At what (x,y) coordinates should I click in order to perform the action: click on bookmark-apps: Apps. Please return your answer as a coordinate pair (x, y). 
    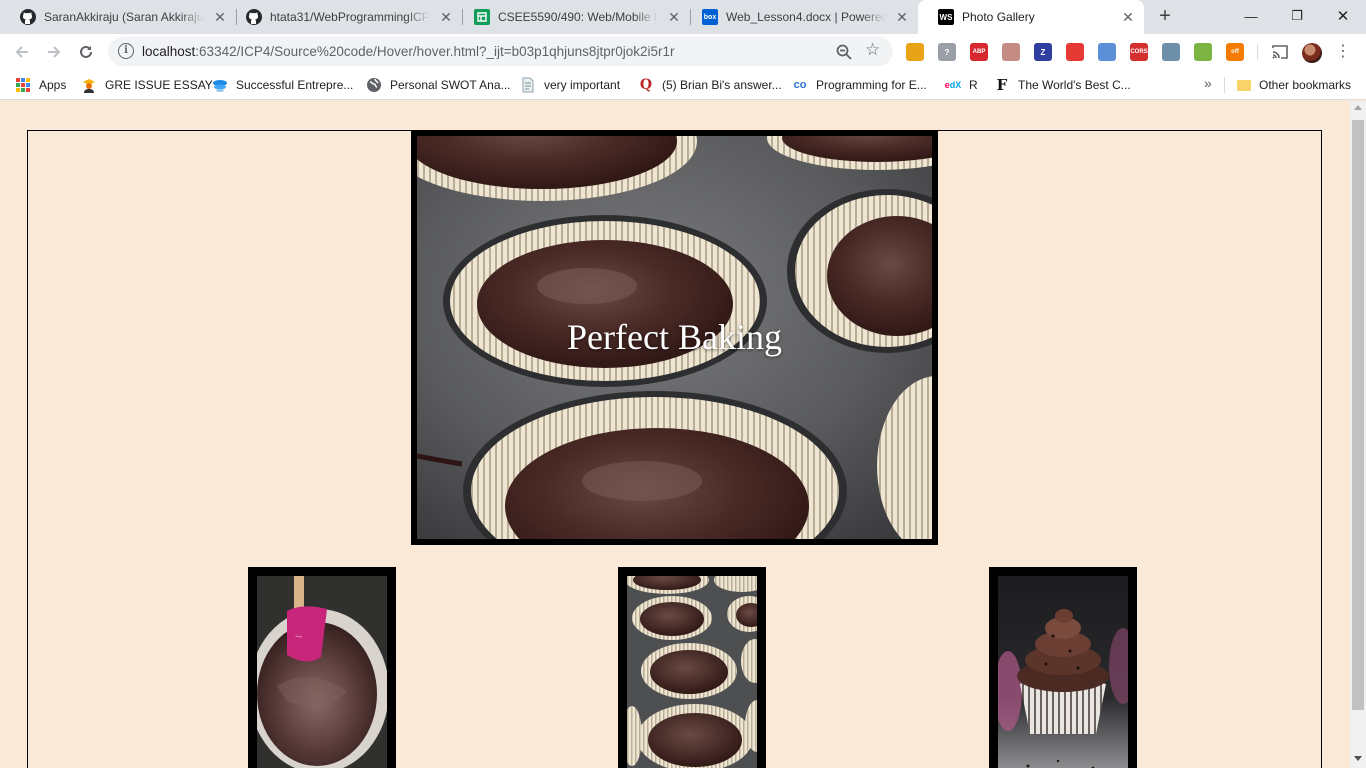
    Looking at the image, I should click on (40, 85).